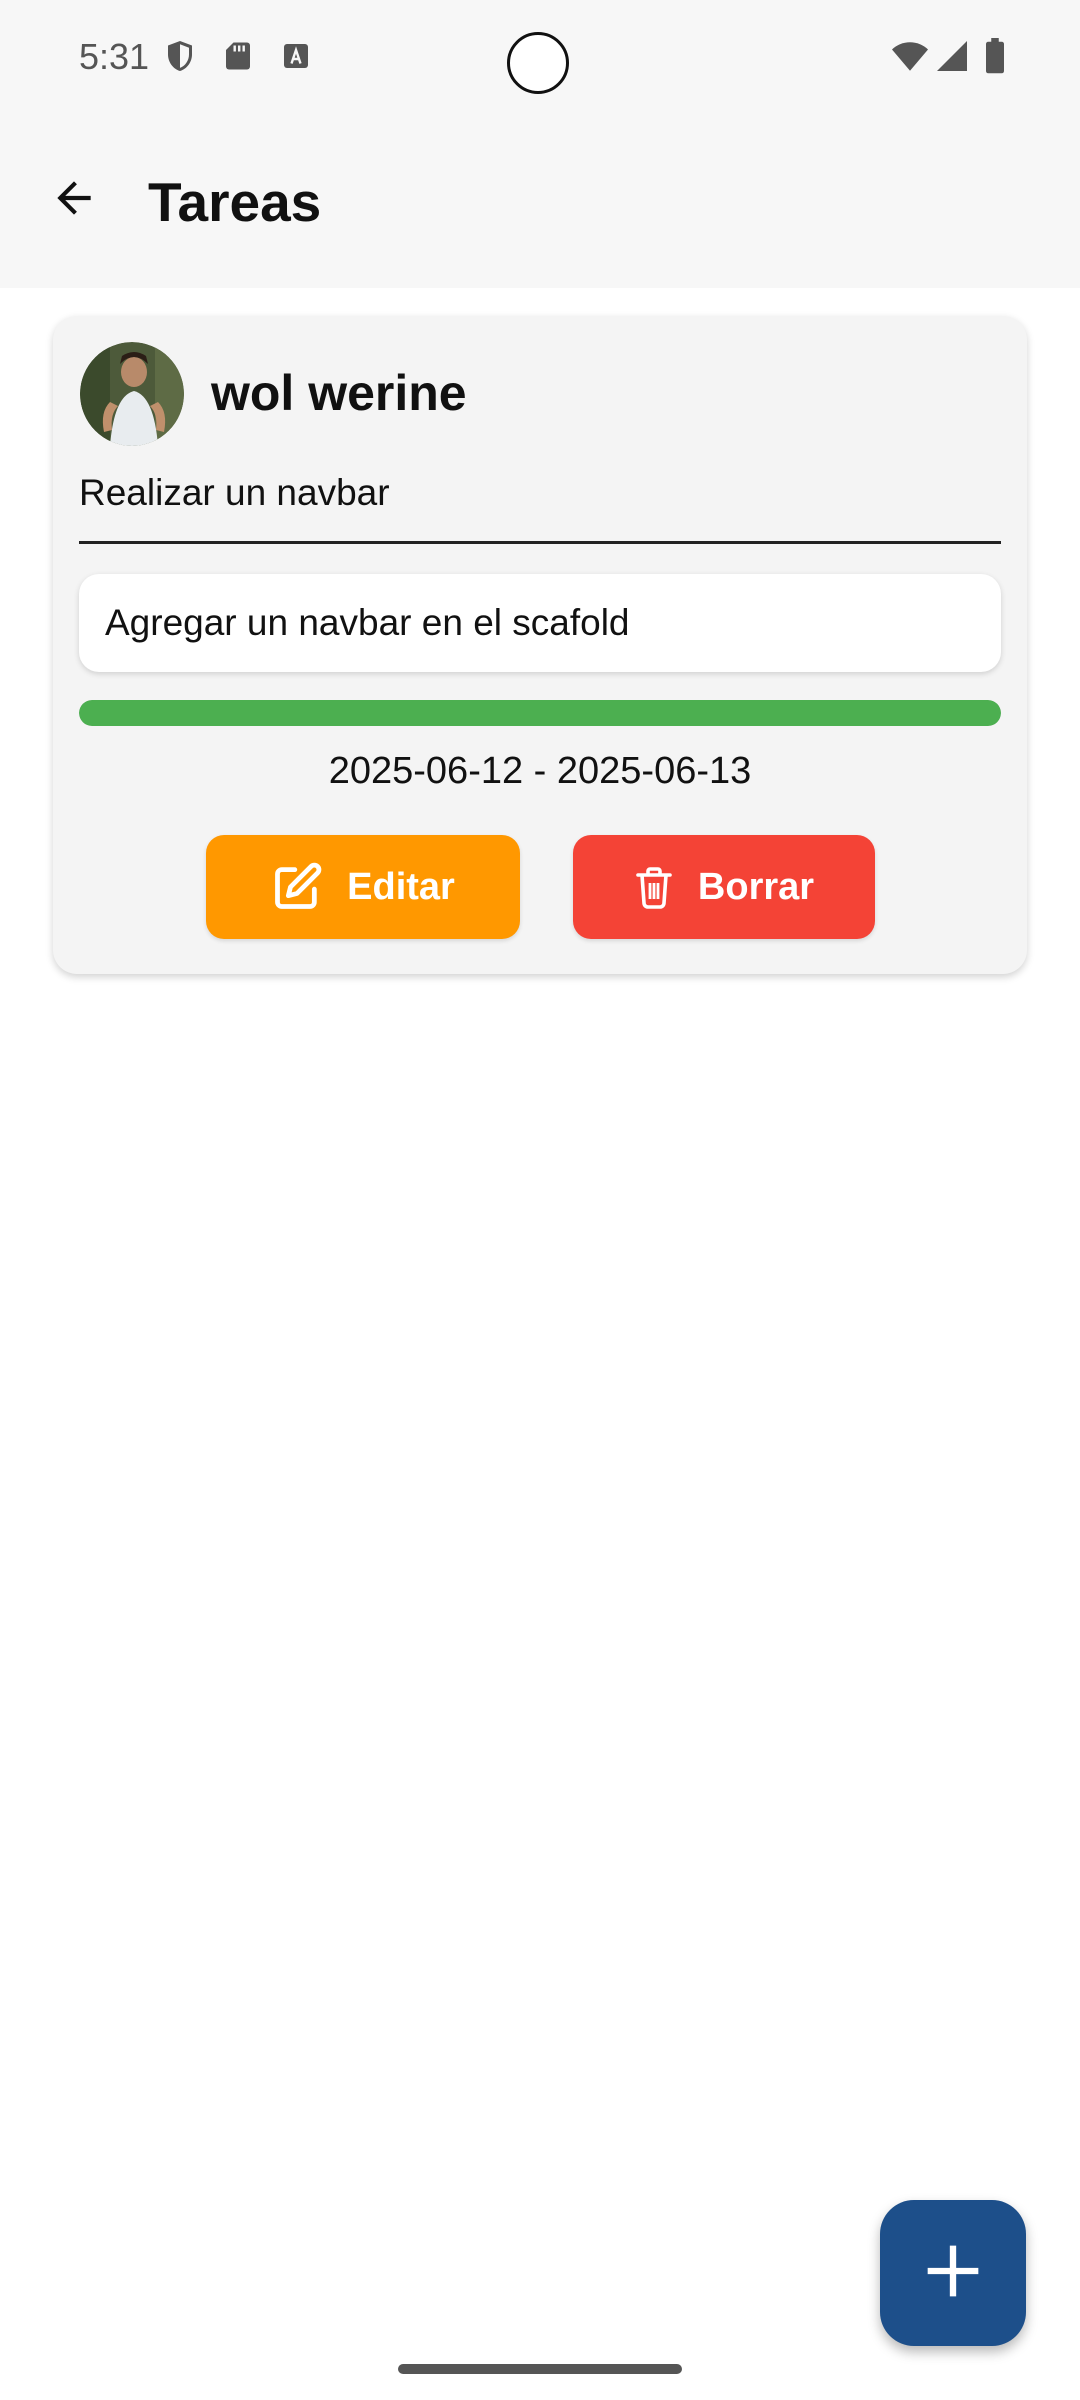 Image resolution: width=1080 pixels, height=2400 pixels. I want to click on delete-button-label: Borrar, so click(756, 886).